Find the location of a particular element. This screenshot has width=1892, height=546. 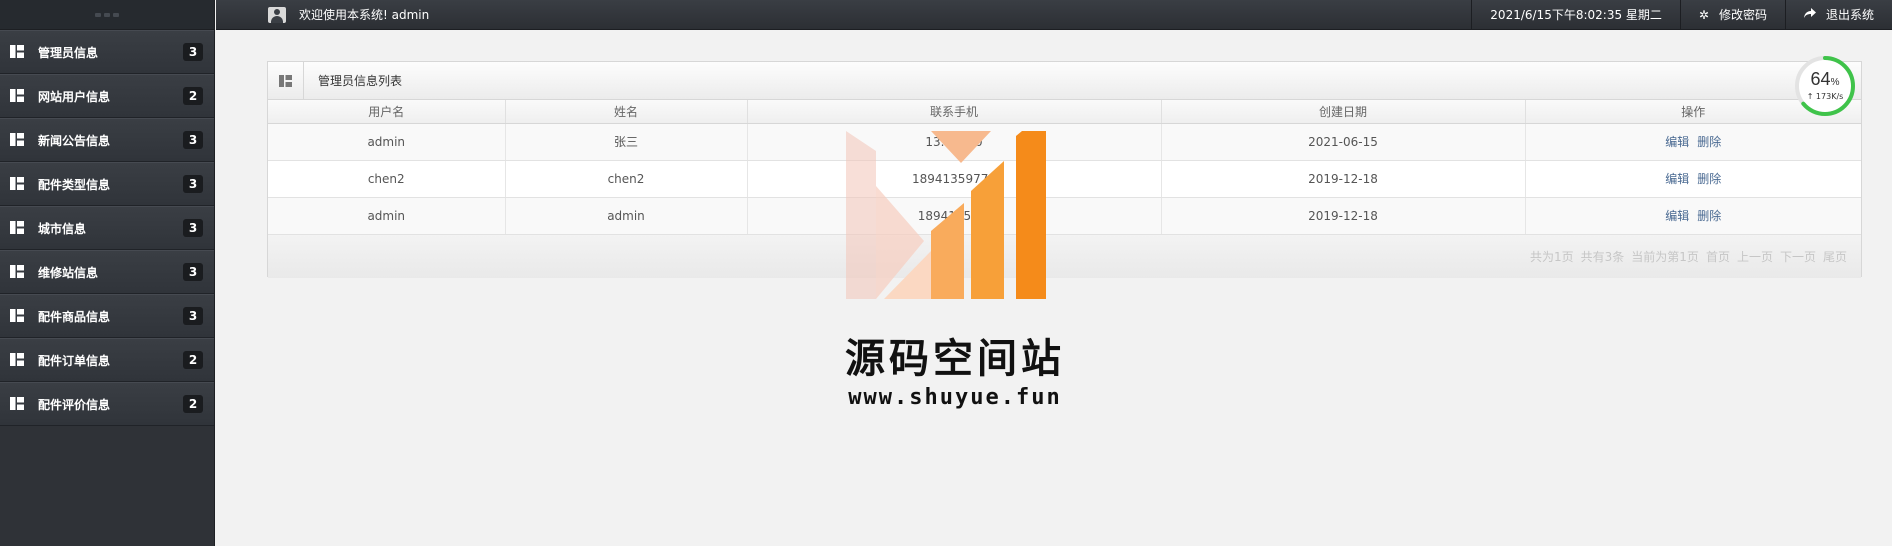

gear-icon: ✲ is located at coordinates (1703, 14).